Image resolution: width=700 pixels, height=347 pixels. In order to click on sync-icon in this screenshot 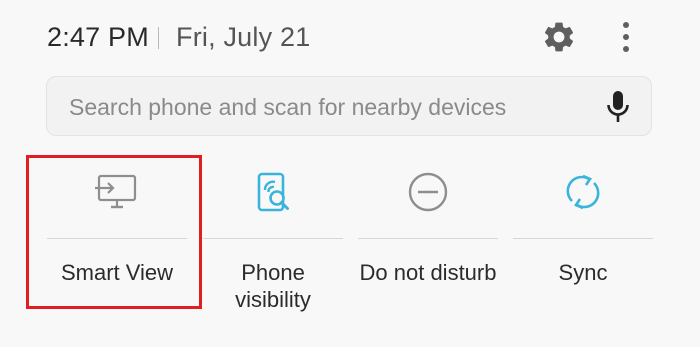, I will do `click(583, 192)`.